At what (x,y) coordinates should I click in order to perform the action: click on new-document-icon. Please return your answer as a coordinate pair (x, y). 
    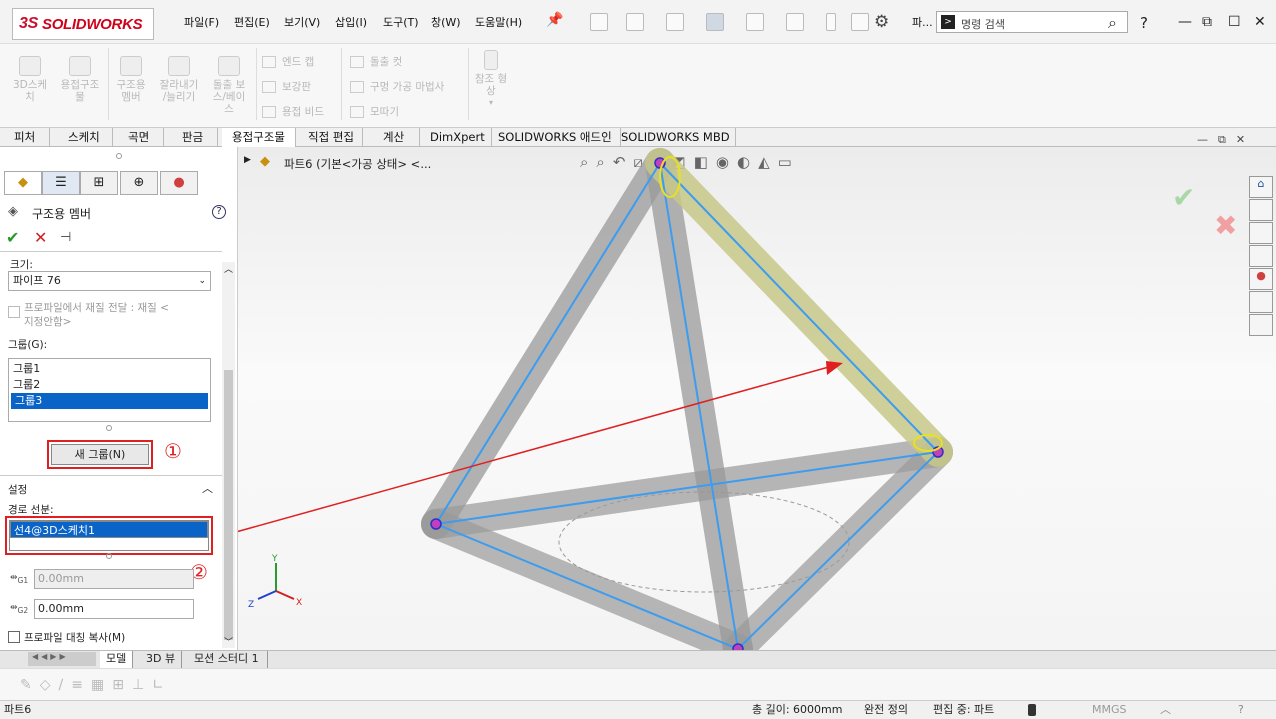
    Looking at the image, I should click on (599, 22).